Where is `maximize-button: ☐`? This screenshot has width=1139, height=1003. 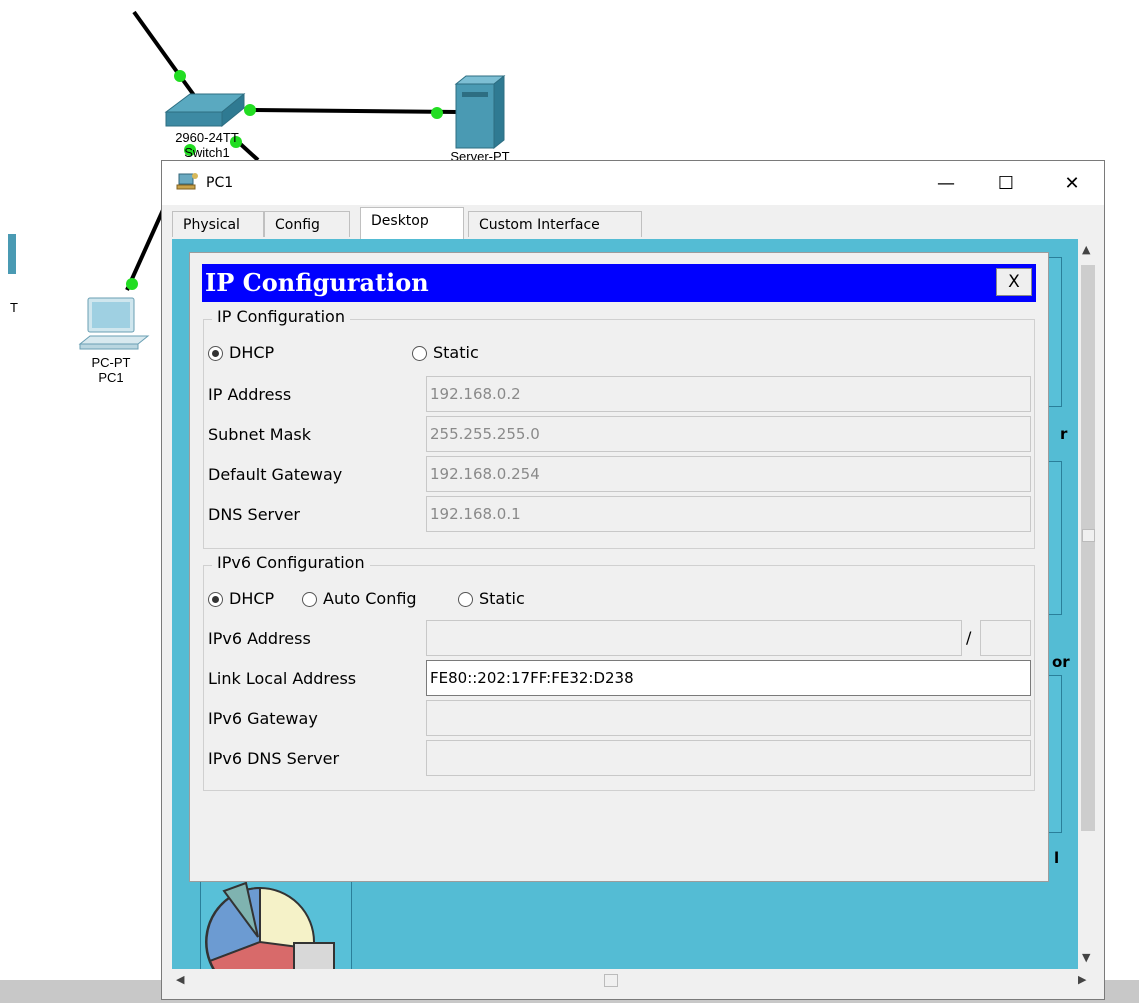 maximize-button: ☐ is located at coordinates (1006, 183).